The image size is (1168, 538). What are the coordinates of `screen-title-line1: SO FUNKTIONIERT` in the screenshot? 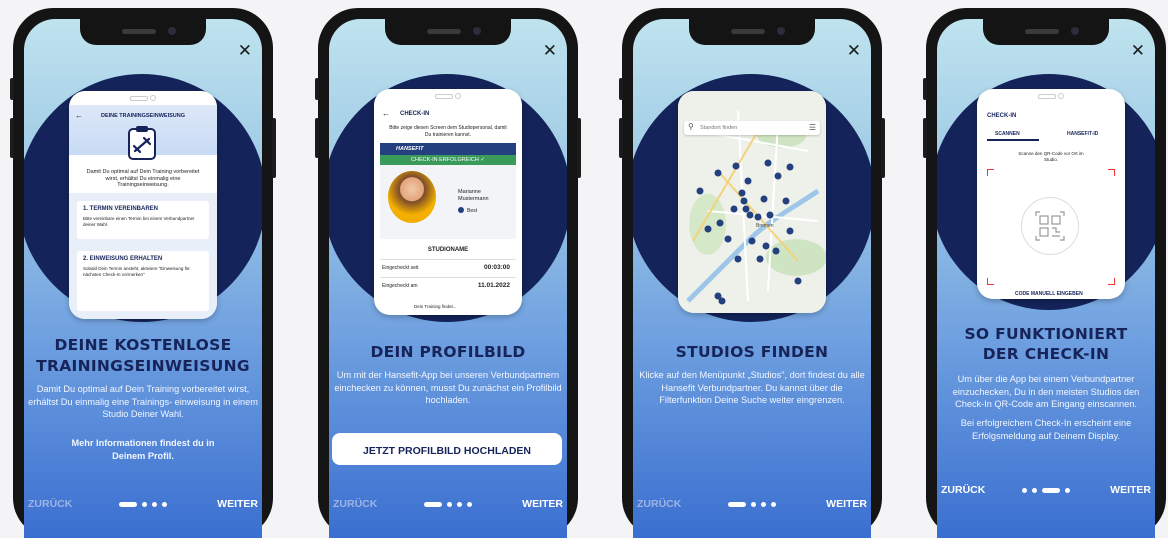 It's located at (1046, 334).